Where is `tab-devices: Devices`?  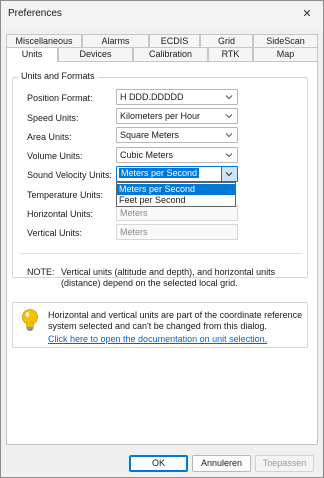 tab-devices: Devices is located at coordinates (95, 54).